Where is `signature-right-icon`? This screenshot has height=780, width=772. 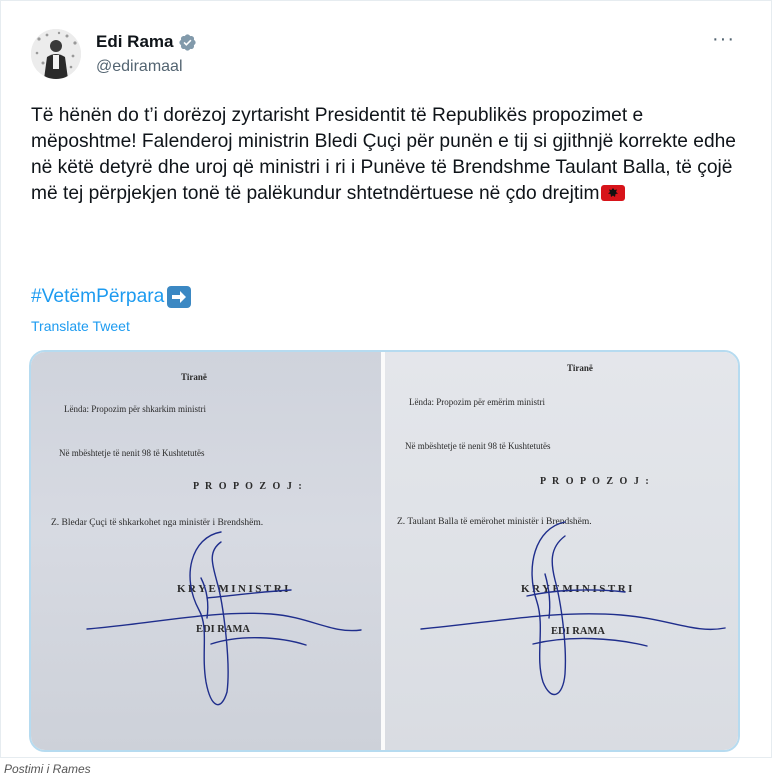 signature-right-icon is located at coordinates (573, 608).